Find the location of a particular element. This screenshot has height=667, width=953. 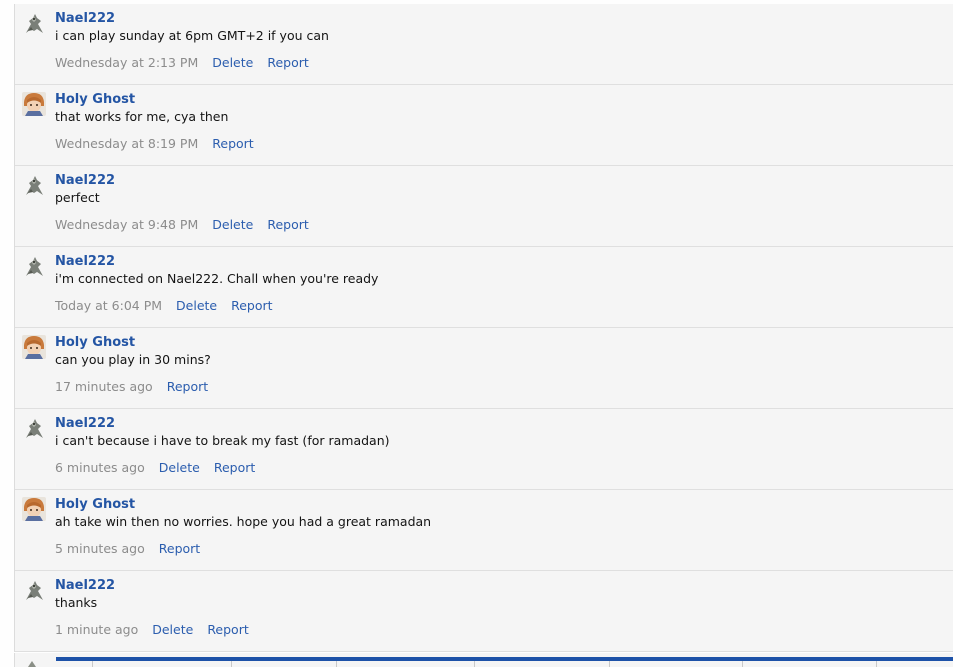

message-text: perfect is located at coordinates (77, 197).